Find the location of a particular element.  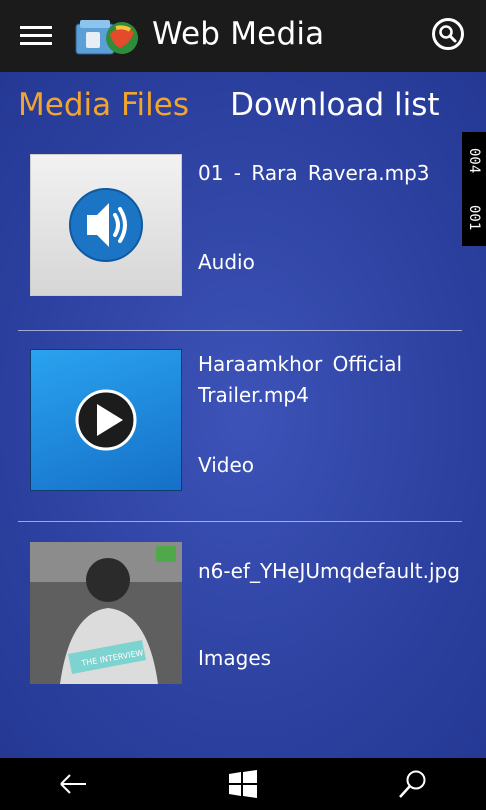

app-logo is located at coordinates (106, 37).